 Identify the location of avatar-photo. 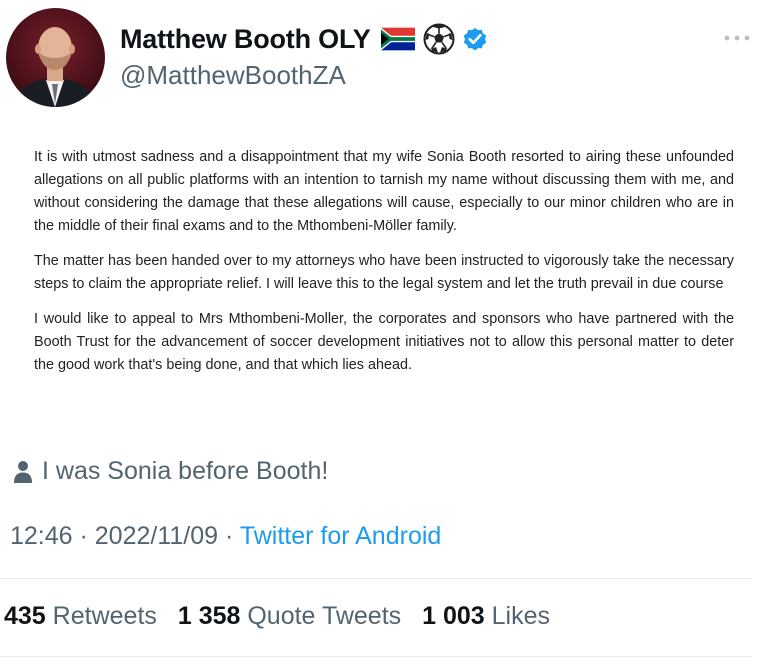
(55, 57).